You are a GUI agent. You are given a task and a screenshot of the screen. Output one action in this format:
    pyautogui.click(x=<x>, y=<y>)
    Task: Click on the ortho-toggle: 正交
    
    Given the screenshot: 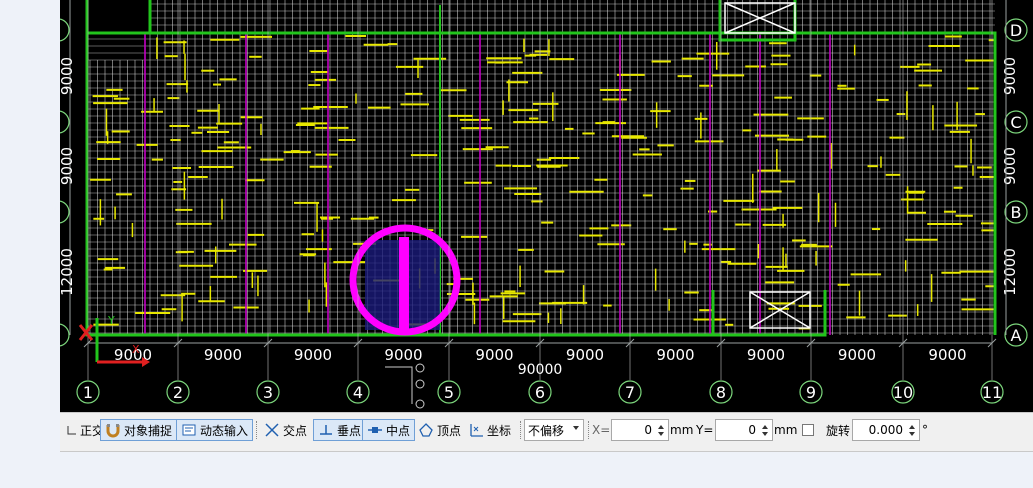 What is the action you would take?
    pyautogui.click(x=84, y=430)
    